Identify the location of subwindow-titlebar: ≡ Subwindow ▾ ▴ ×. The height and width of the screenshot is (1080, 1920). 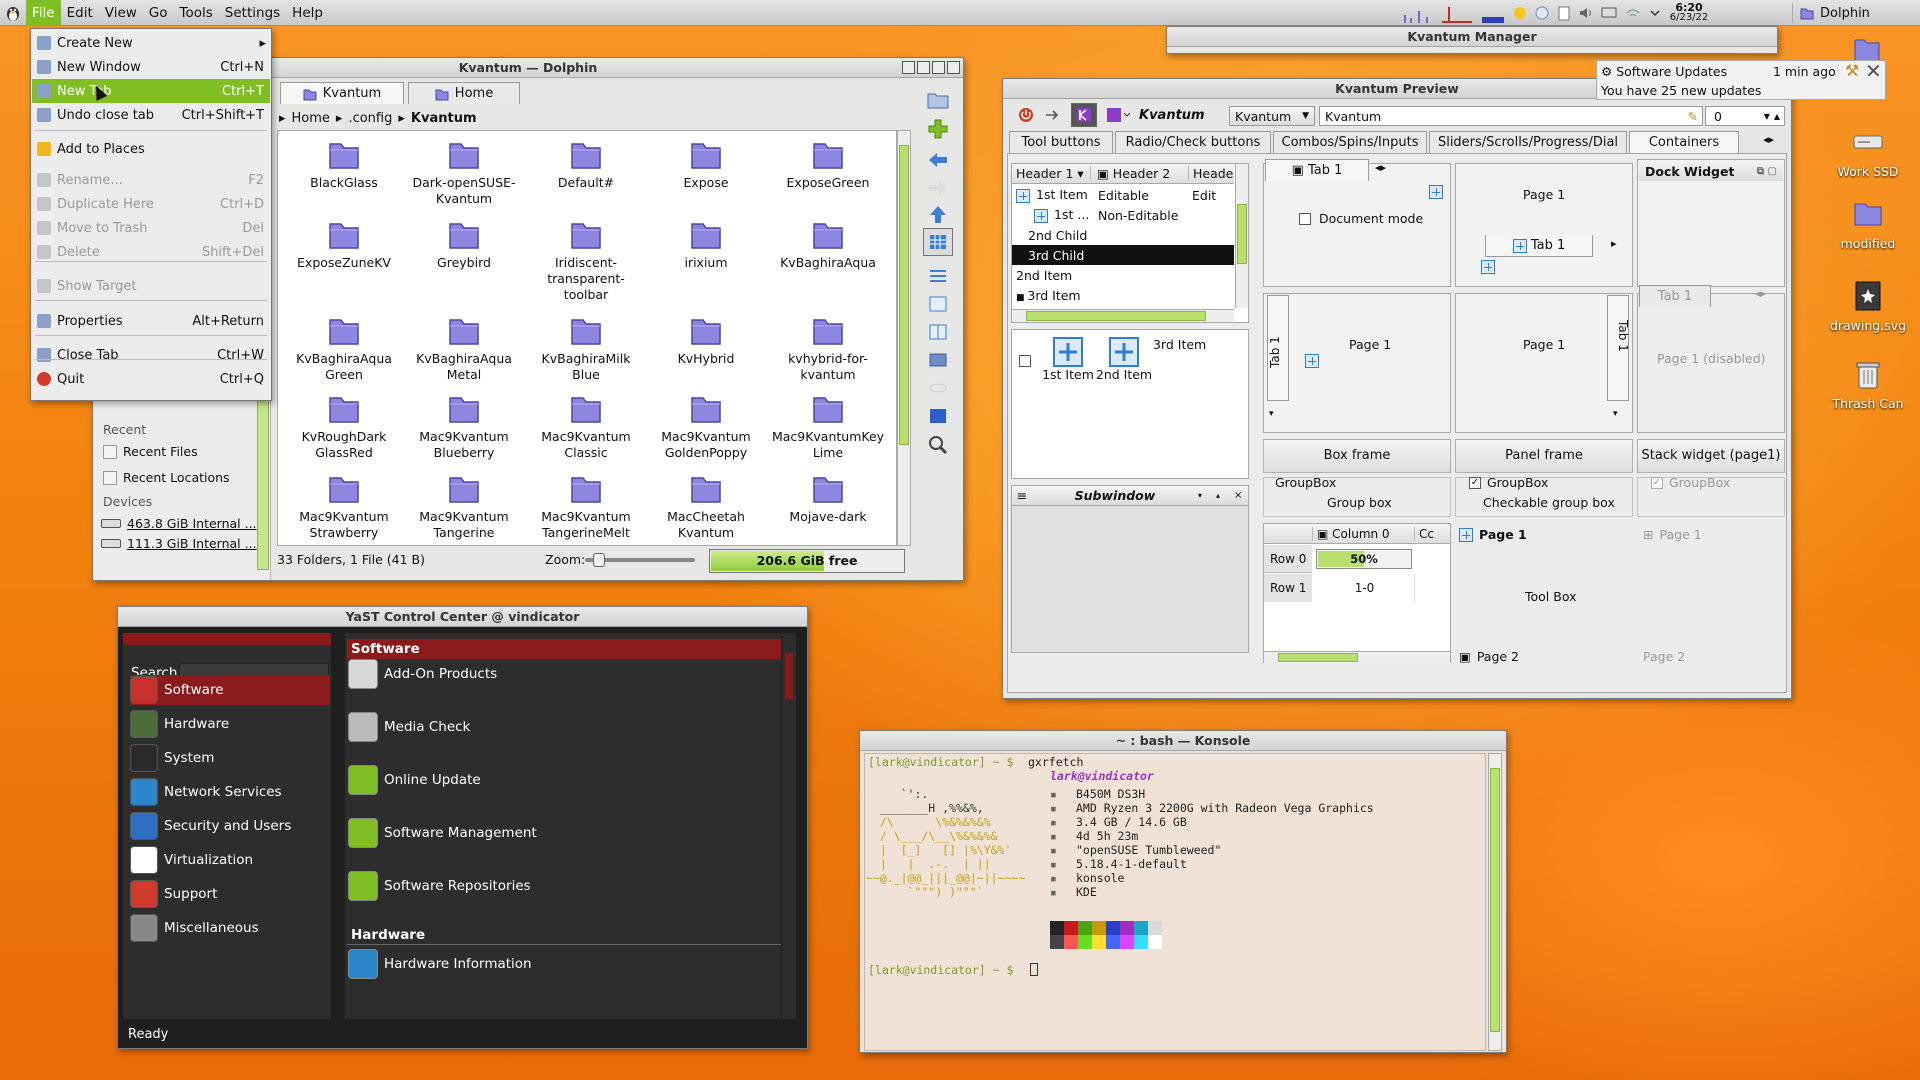
(1130, 496).